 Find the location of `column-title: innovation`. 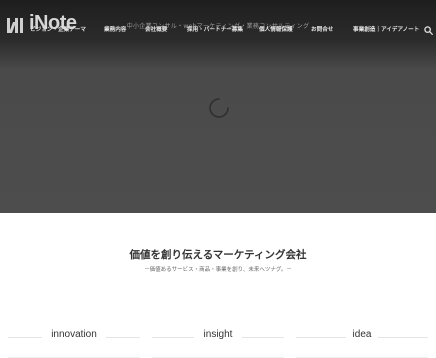

column-title: innovation is located at coordinates (74, 334).